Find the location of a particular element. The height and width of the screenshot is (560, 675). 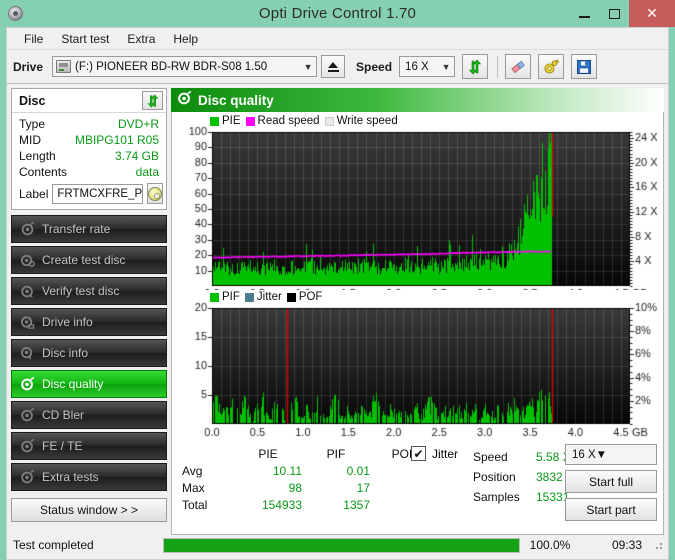

test-speed-value: 16 X is located at coordinates (584, 454).